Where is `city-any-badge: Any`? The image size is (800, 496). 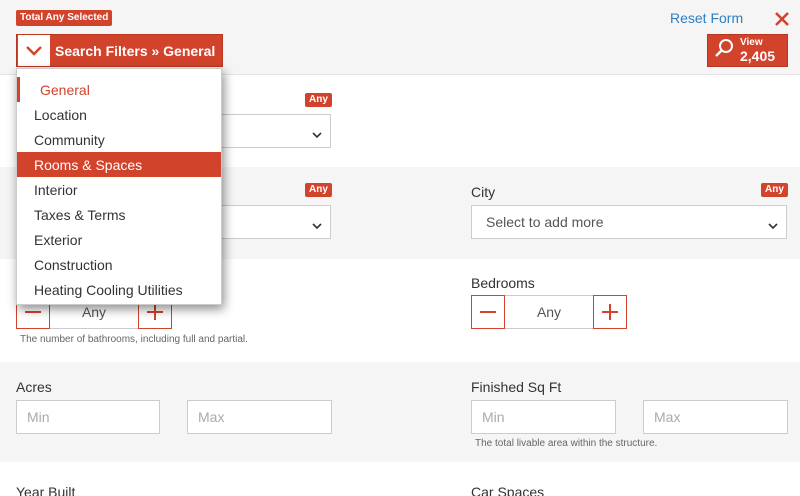 city-any-badge: Any is located at coordinates (774, 190).